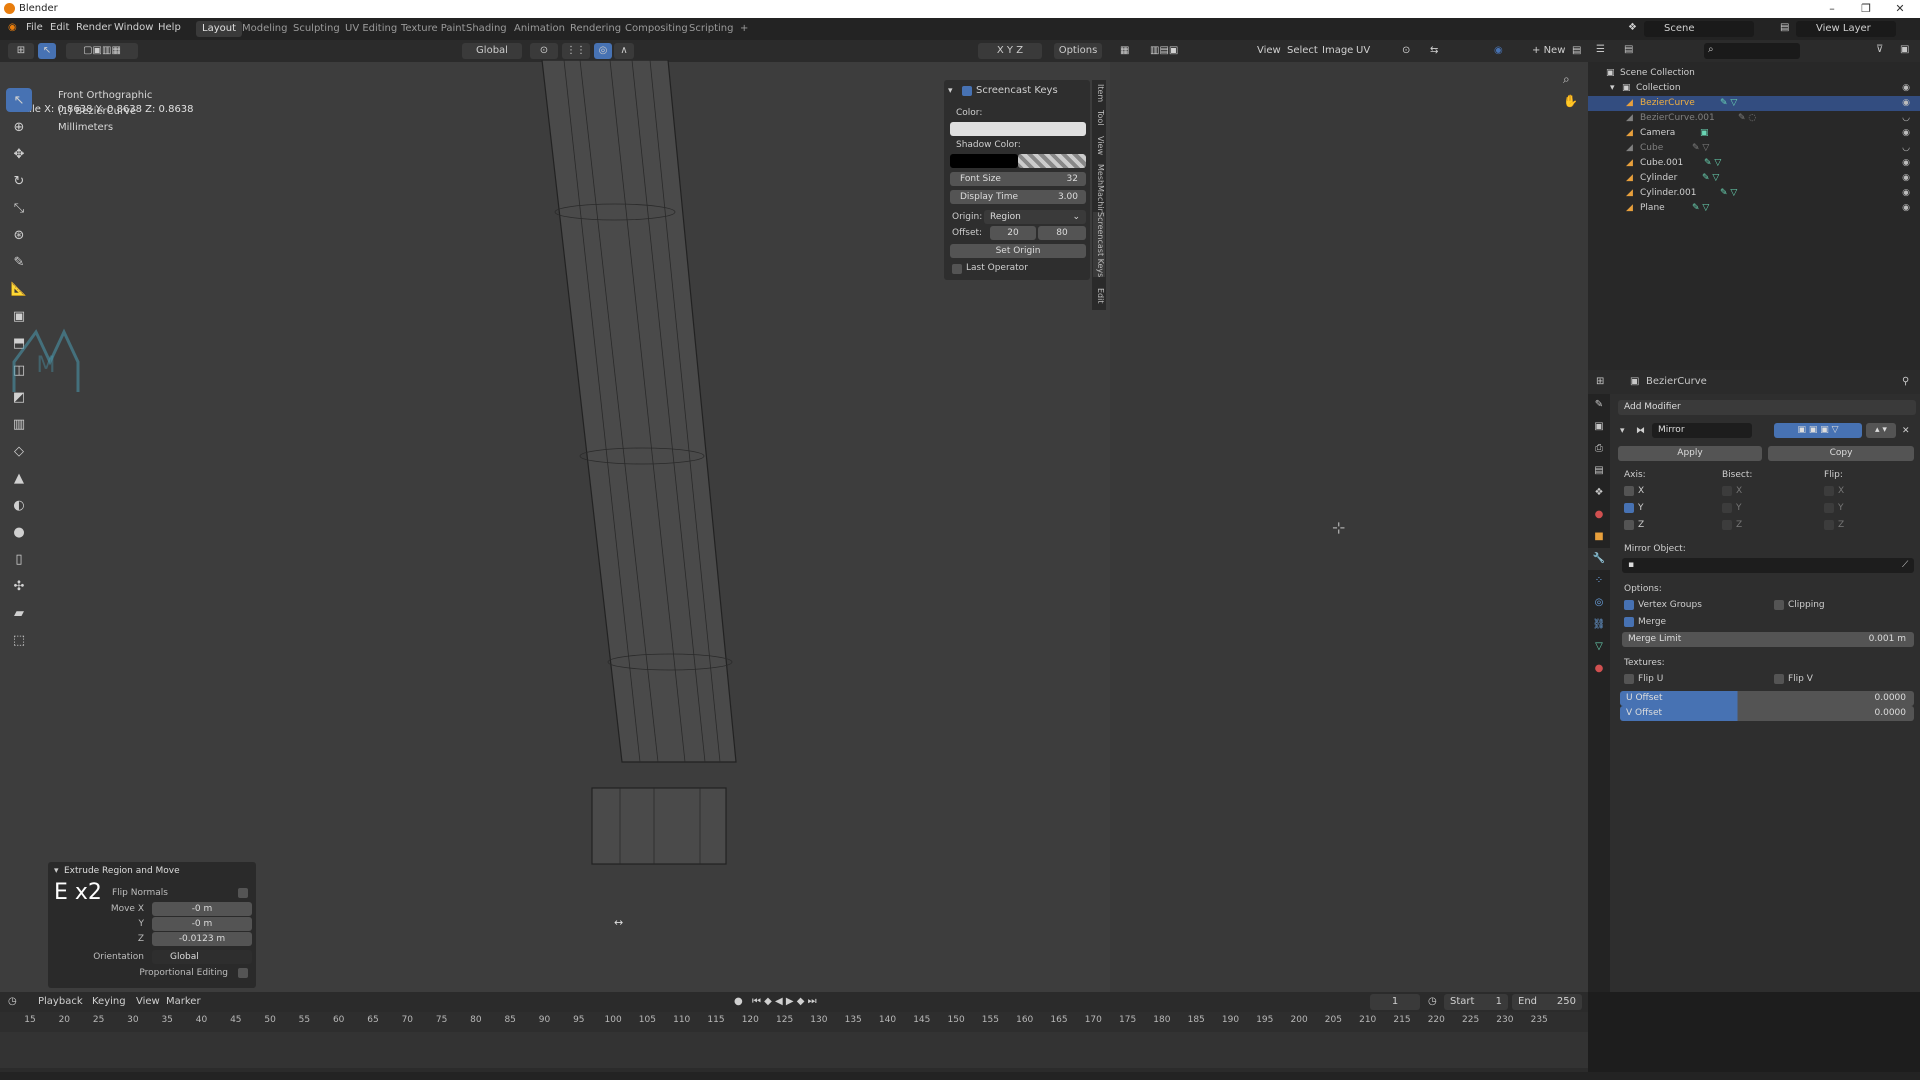 The height and width of the screenshot is (1080, 1920). Describe the element at coordinates (1727, 525) in the screenshot. I see `bisect-z-checkbox` at that location.